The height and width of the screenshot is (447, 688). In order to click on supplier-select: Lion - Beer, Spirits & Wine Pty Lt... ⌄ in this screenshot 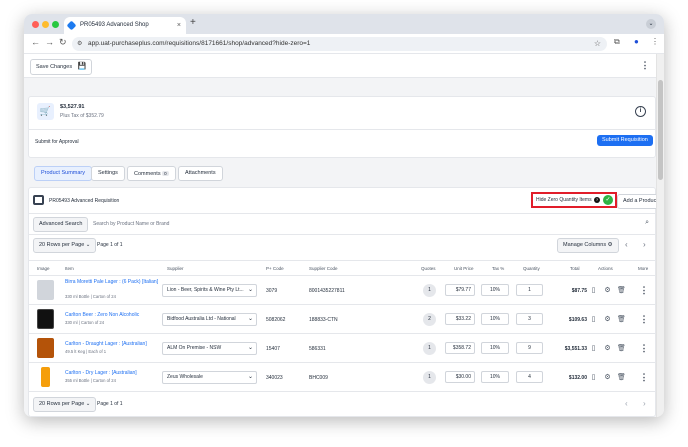, I will do `click(209, 290)`.